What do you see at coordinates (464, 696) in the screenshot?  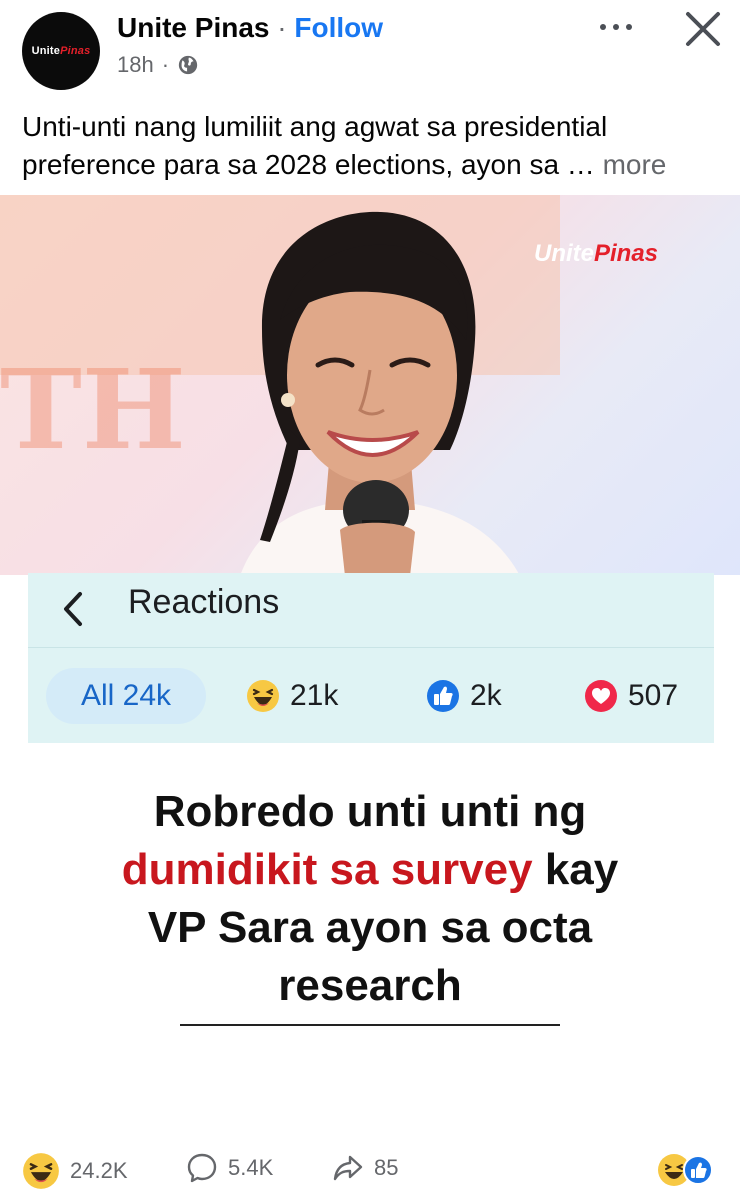 I see `tab-like-reactions: 2k` at bounding box center [464, 696].